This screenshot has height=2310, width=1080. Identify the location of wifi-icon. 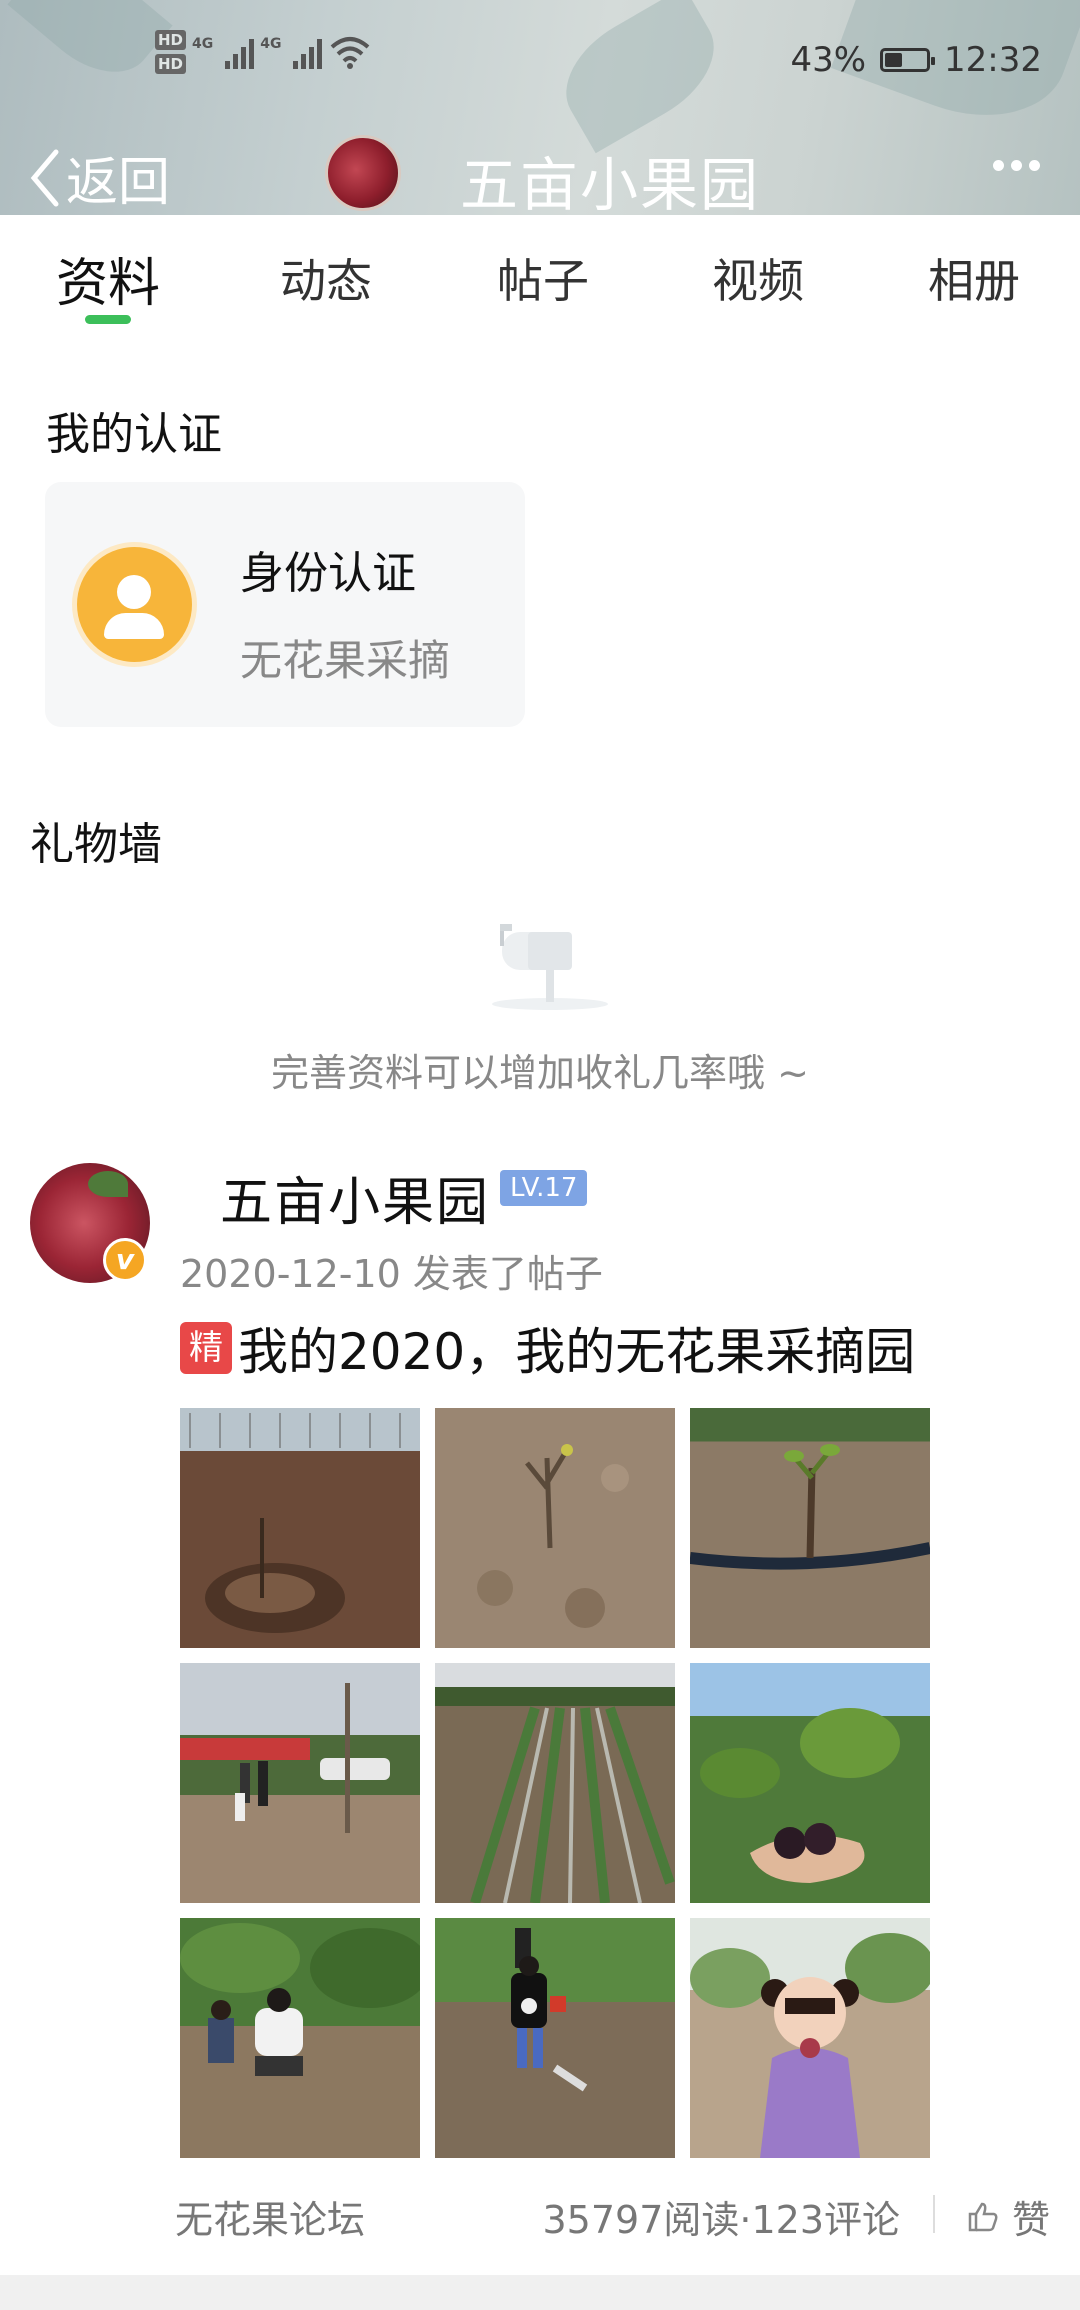
(350, 53).